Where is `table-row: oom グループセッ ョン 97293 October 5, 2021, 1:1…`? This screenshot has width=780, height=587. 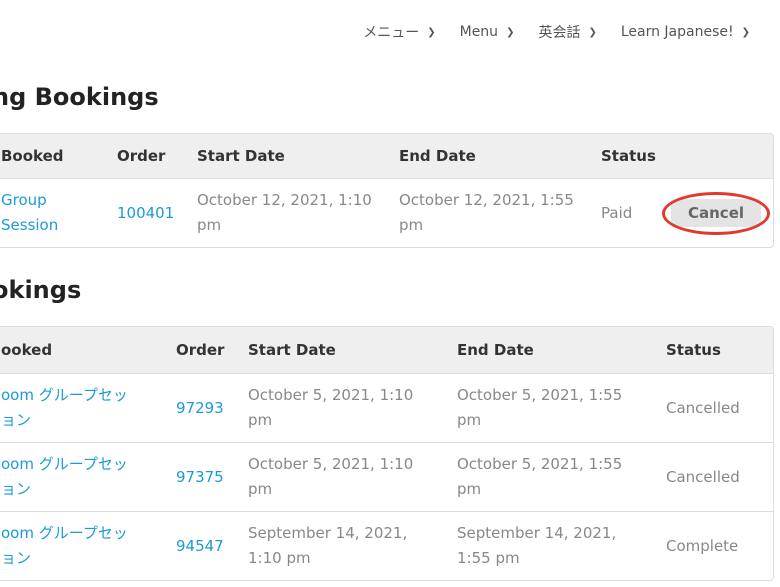
table-row: oom グループセッ ョン 97293 October 5, 2021, 1:1… is located at coordinates (386, 407).